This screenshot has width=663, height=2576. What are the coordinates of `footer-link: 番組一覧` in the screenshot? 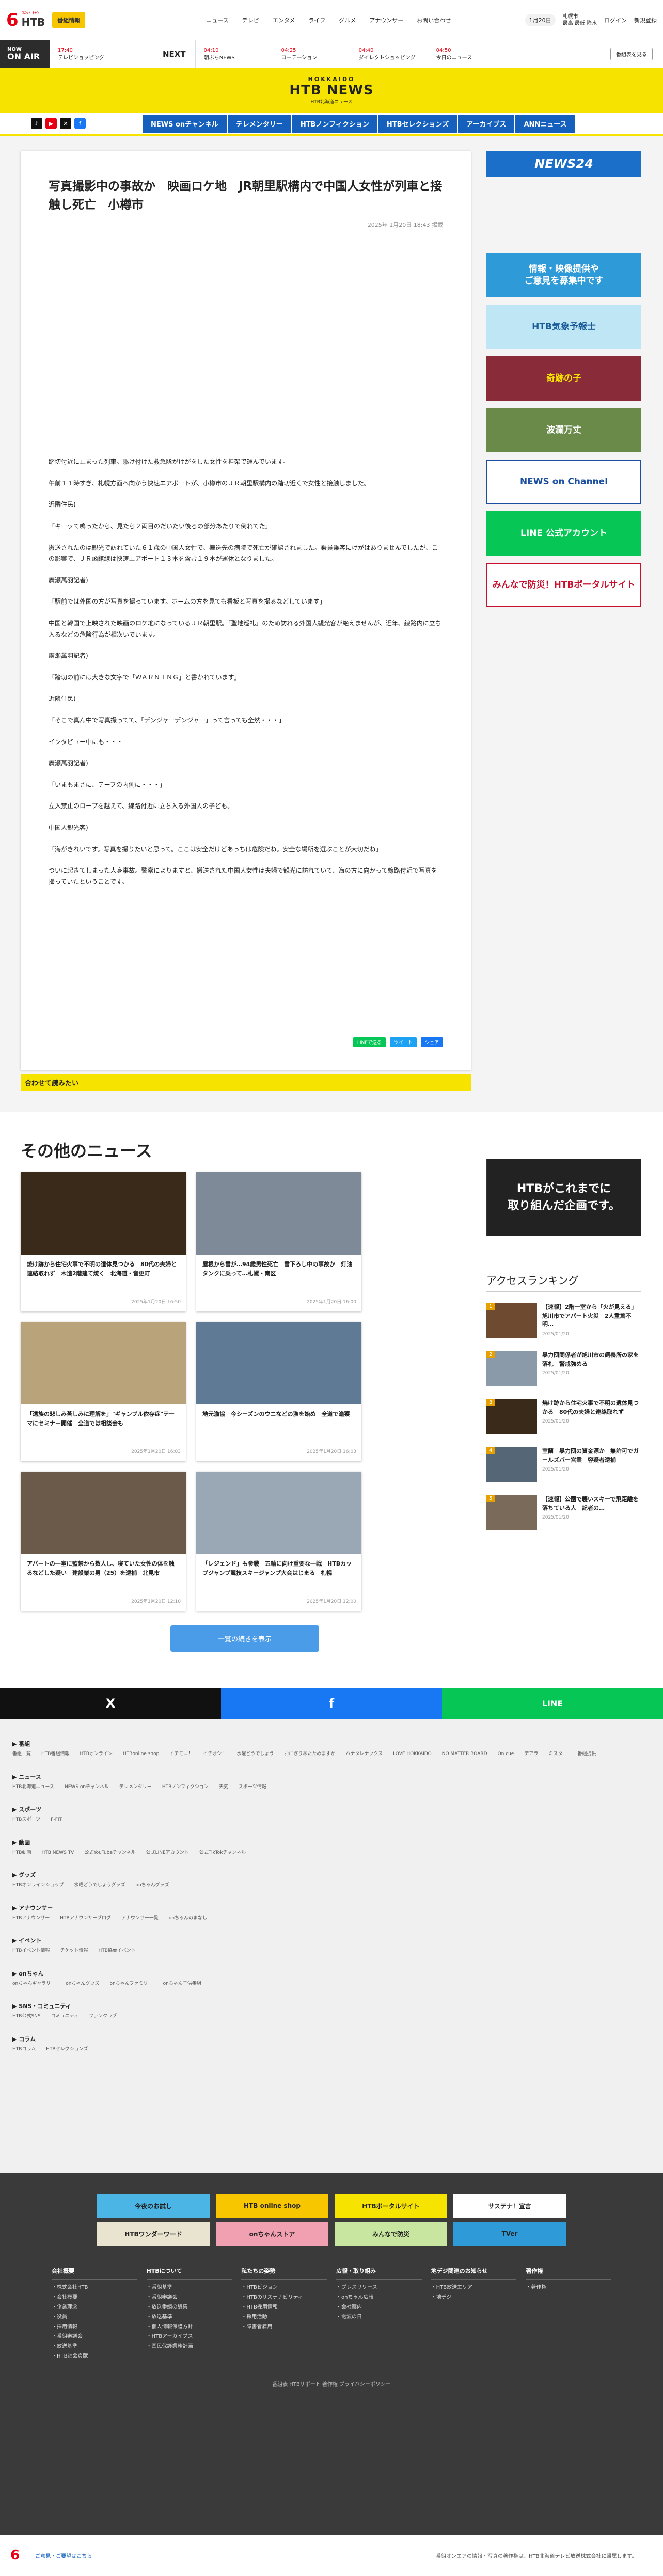 It's located at (21, 1754).